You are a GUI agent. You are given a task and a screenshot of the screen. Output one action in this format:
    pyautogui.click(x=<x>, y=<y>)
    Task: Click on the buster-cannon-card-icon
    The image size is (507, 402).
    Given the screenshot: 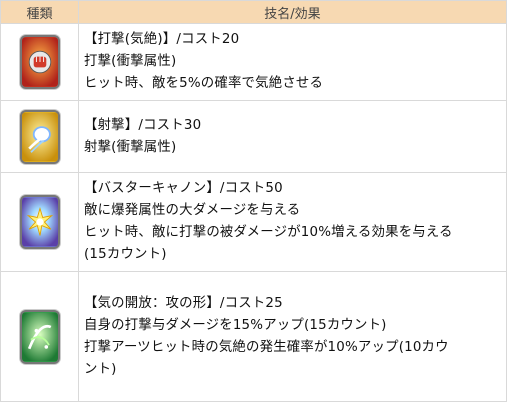 What is the action you would take?
    pyautogui.click(x=39, y=222)
    